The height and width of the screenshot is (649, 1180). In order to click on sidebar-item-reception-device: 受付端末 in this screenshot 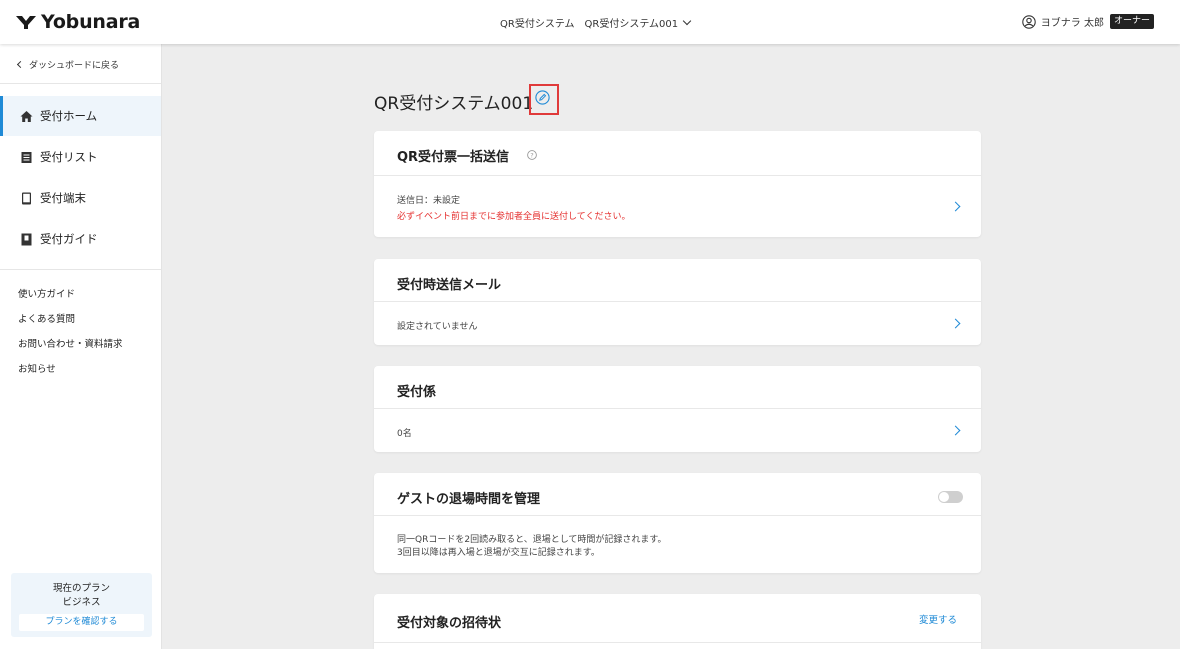, I will do `click(80, 198)`.